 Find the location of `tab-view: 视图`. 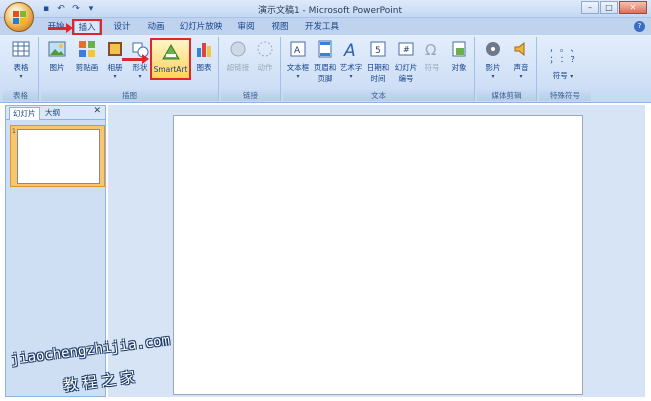

tab-view: 视图 is located at coordinates (280, 27).